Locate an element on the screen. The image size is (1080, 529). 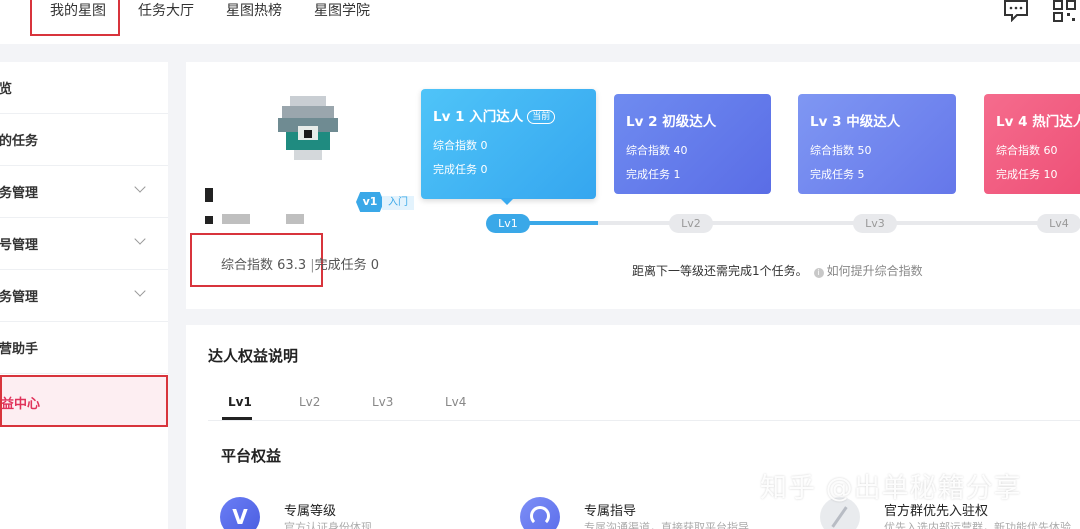
sidebar-item-label: 的任务 is located at coordinates (19, 141).